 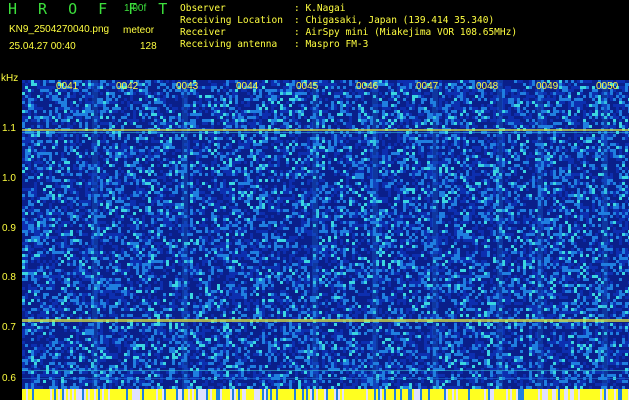 What do you see at coordinates (229, 44) in the screenshot?
I see `info-key: Receiving antenna` at bounding box center [229, 44].